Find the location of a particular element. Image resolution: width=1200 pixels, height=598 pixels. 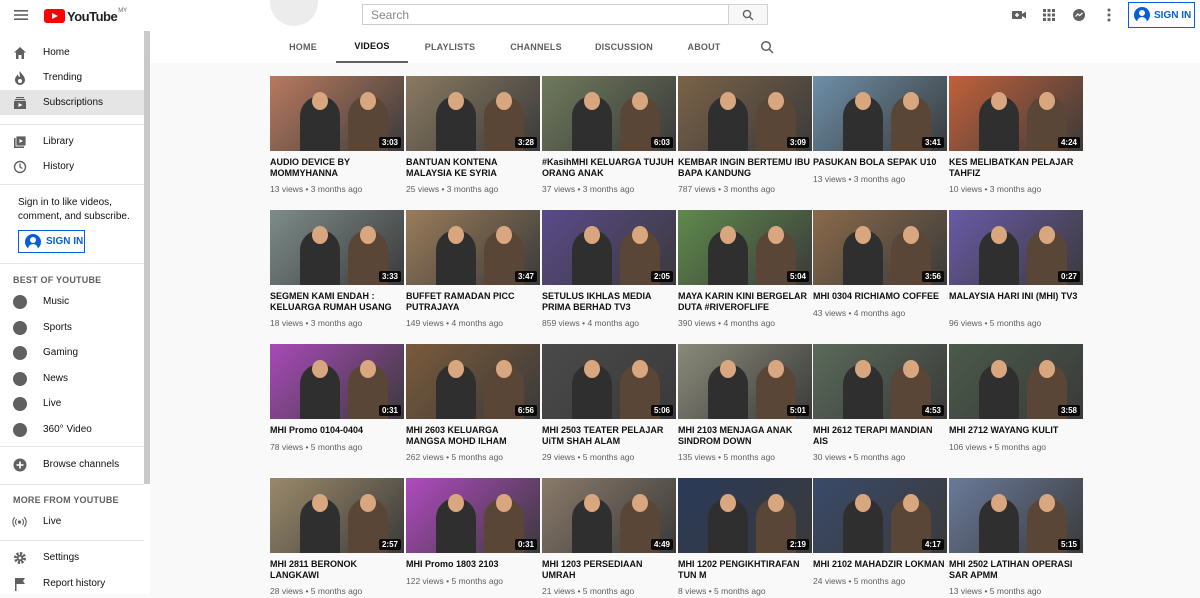

video-title: #KasihMHI KELUARGA TUJUH ORANG ANAK is located at coordinates (608, 167).